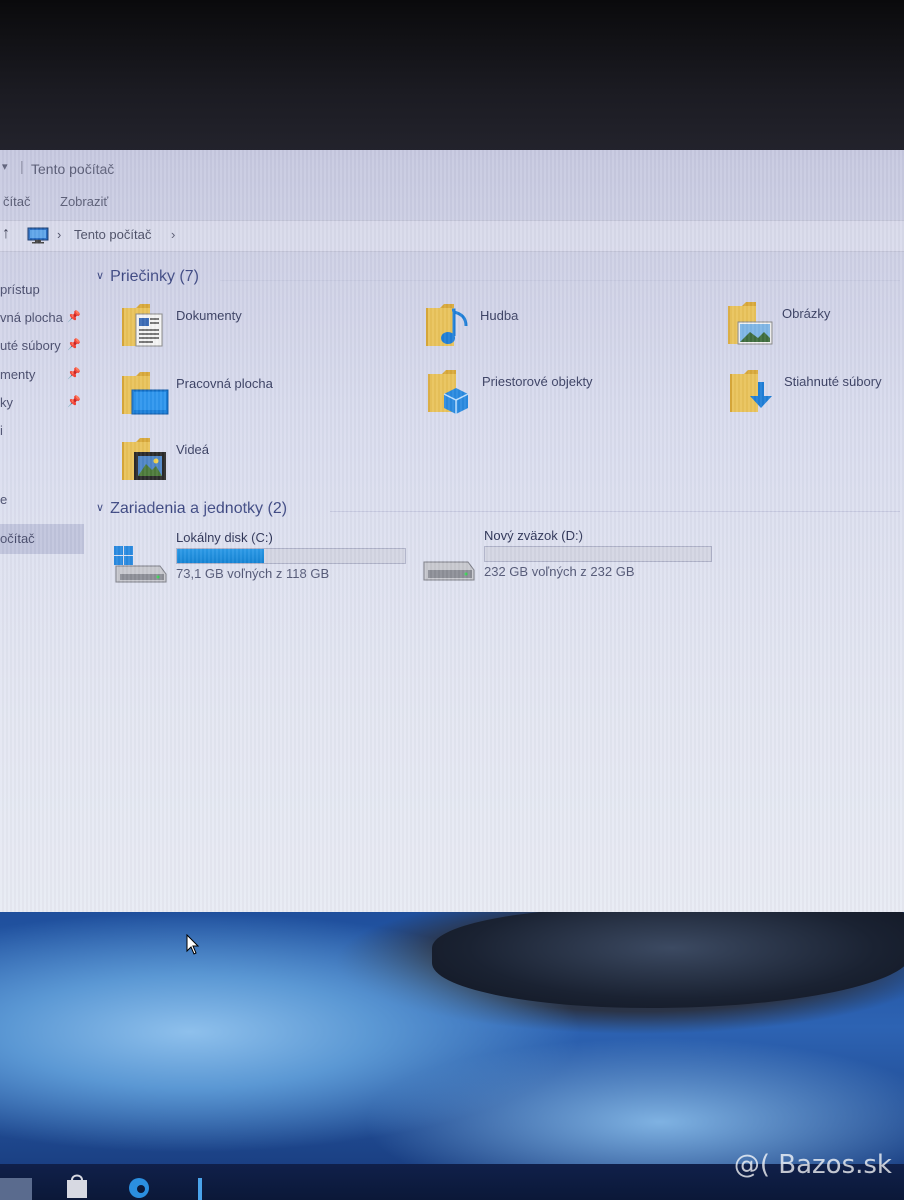 The width and height of the screenshot is (904, 1200). What do you see at coordinates (16, 1189) in the screenshot?
I see `start-button` at bounding box center [16, 1189].